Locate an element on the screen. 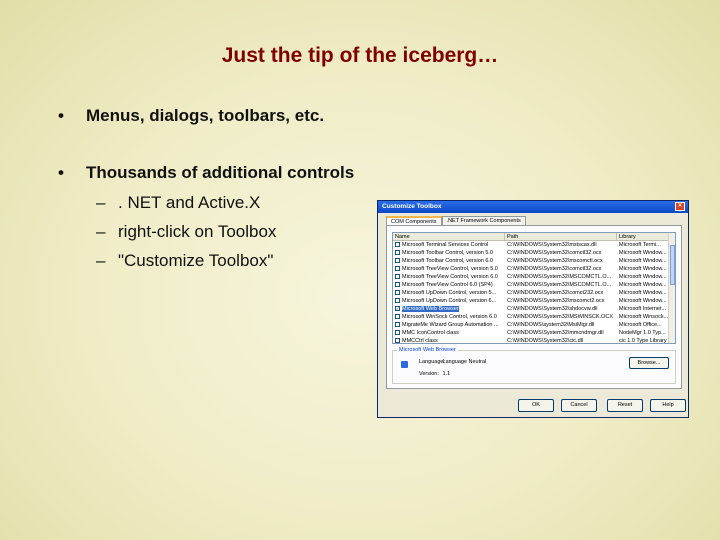 The width and height of the screenshot is (720, 540). list-item-path: C:\WINDOWS\System32\mmcndmgr.dll is located at coordinates (555, 333).